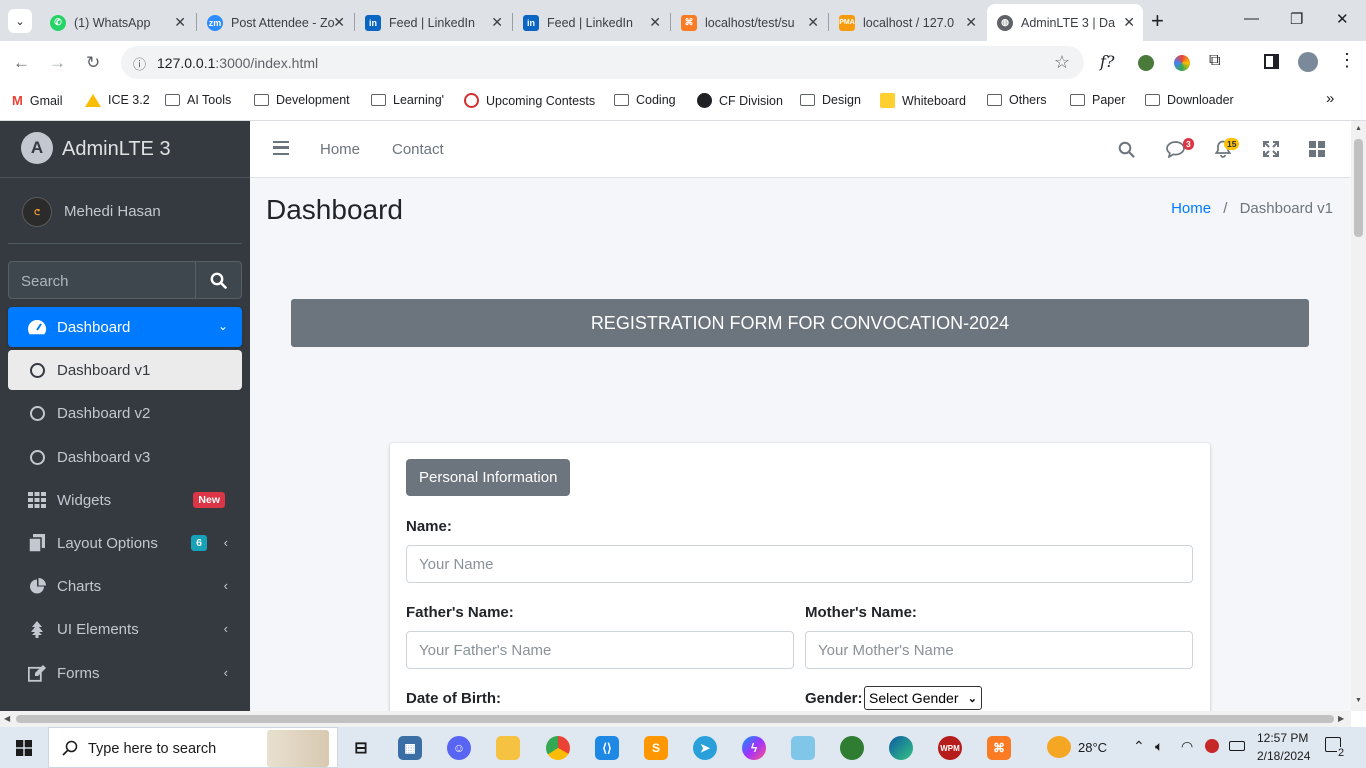 This screenshot has height=768, width=1366. What do you see at coordinates (1214, 61) in the screenshot?
I see `extensions-puzzle-icon: ⧉` at bounding box center [1214, 61].